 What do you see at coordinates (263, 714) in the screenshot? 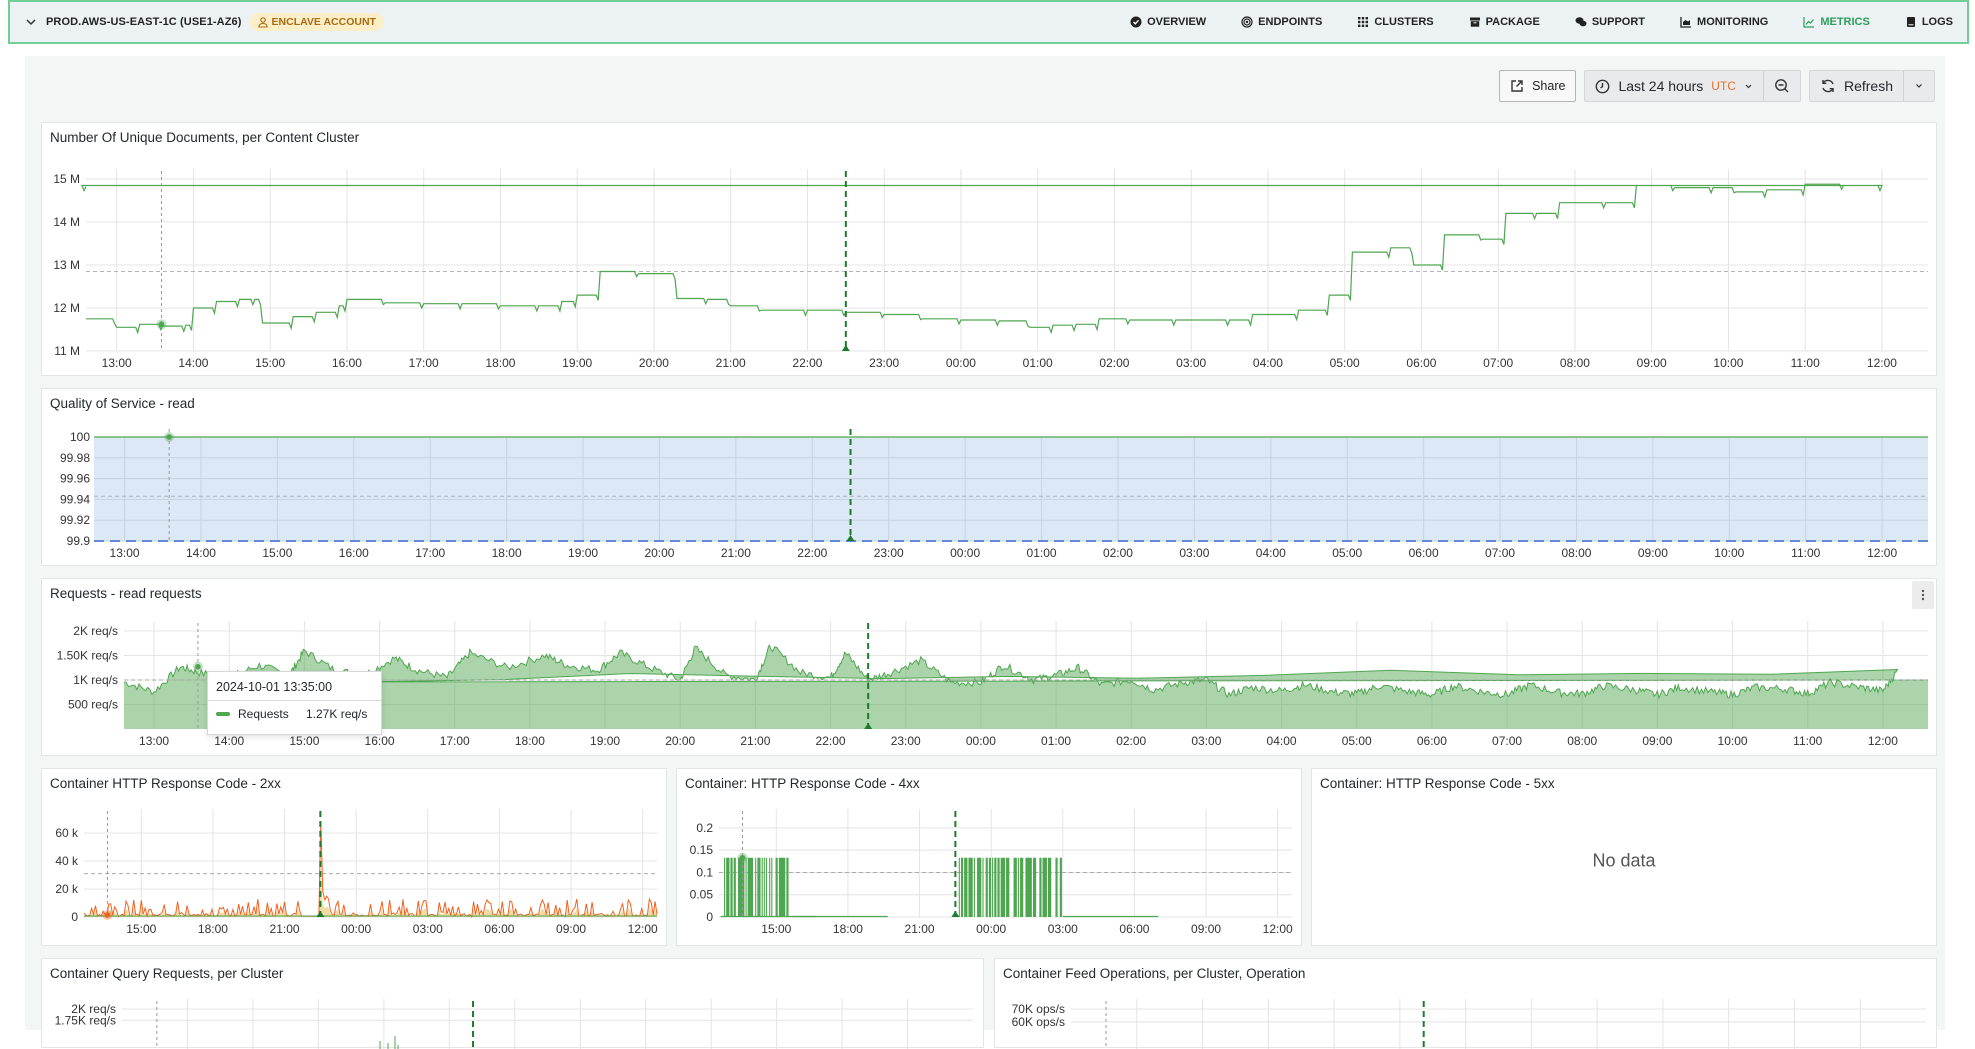
I see `tooltip-series: Requests` at bounding box center [263, 714].